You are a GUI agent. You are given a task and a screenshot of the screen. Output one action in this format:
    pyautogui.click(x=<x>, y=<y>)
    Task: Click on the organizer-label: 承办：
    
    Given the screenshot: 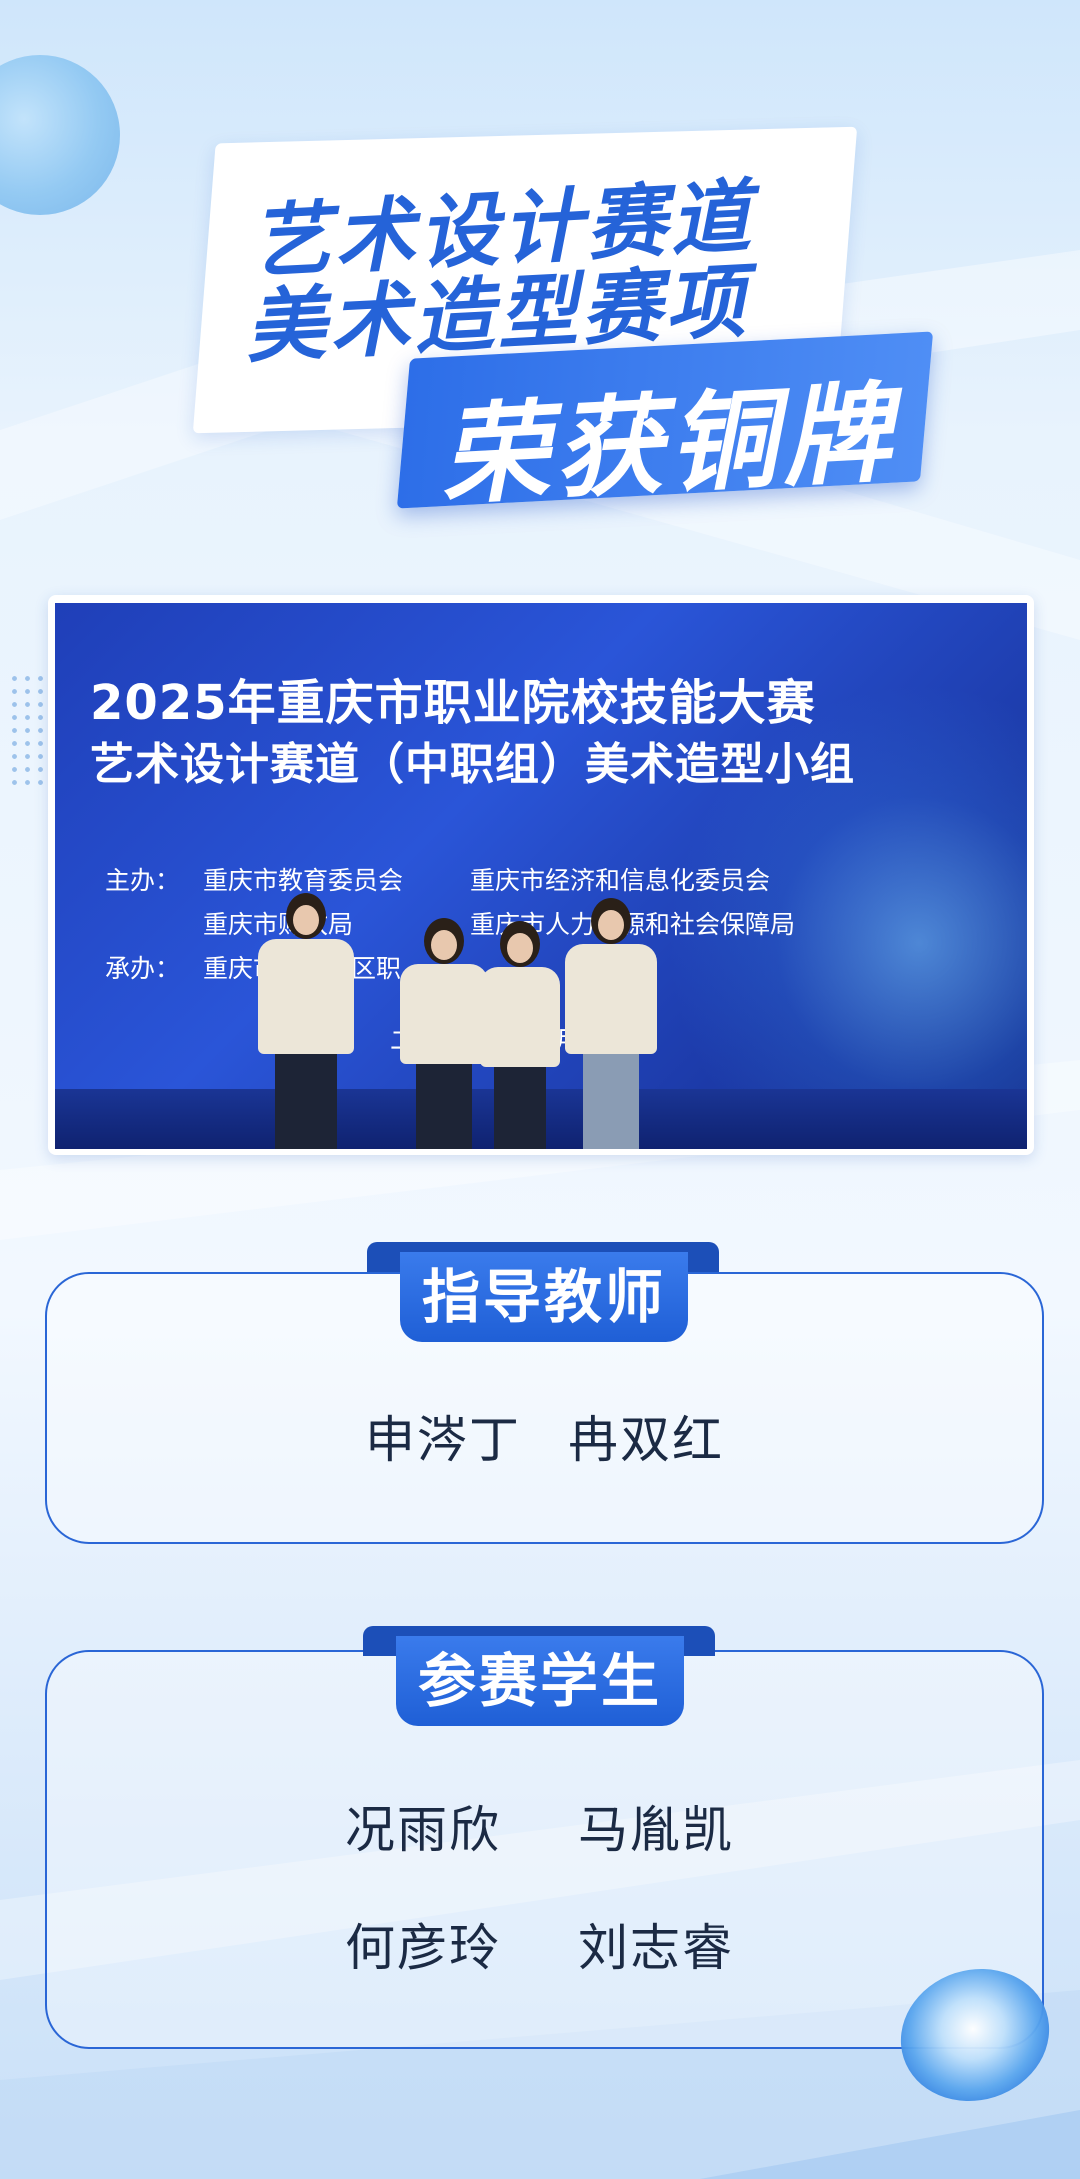 What is the action you would take?
    pyautogui.click(x=143, y=968)
    